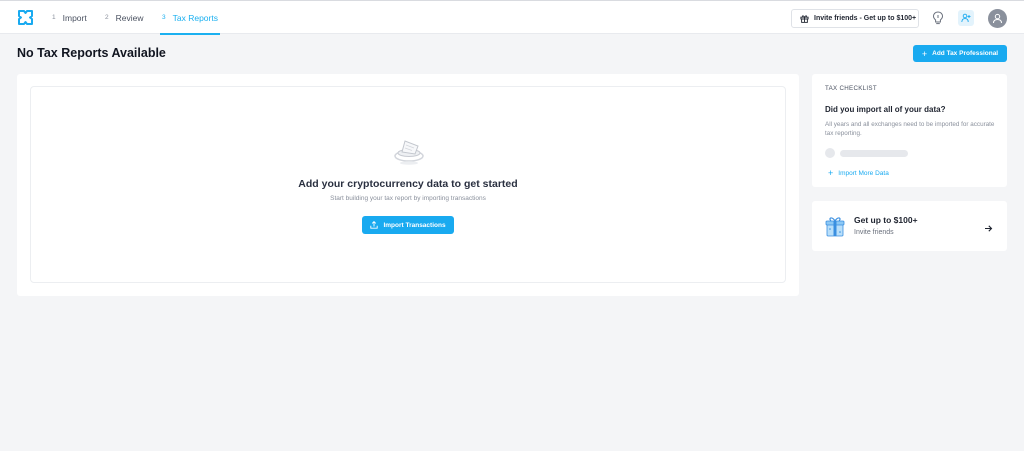 This screenshot has height=451, width=1024. I want to click on step-review: 2 Review, so click(124, 17).